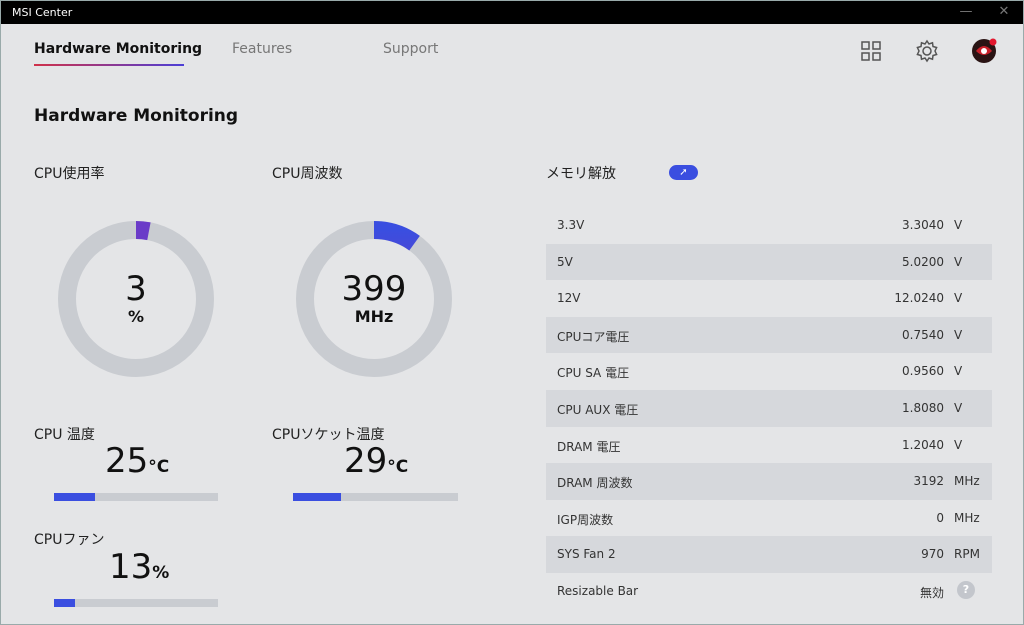  I want to click on tab-support: Support, so click(410, 49).